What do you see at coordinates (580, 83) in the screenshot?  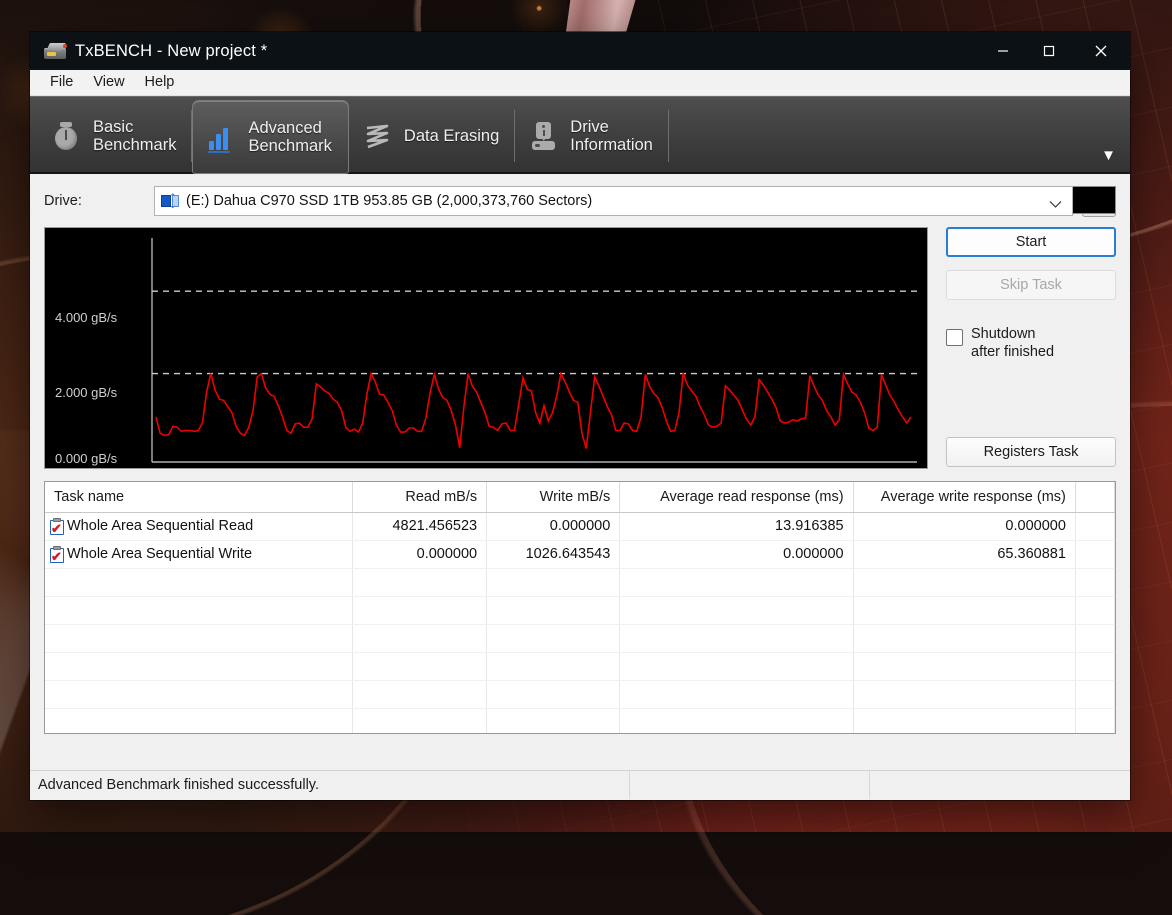 I see `menu-bar: File View Help` at bounding box center [580, 83].